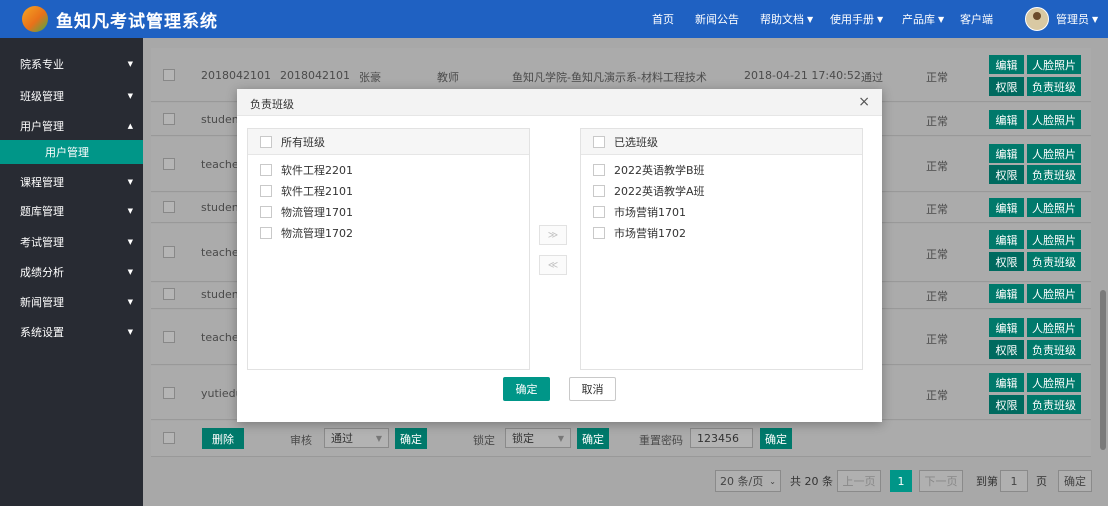  What do you see at coordinates (306, 233) in the screenshot?
I see `list-item: 物流管理1702` at bounding box center [306, 233].